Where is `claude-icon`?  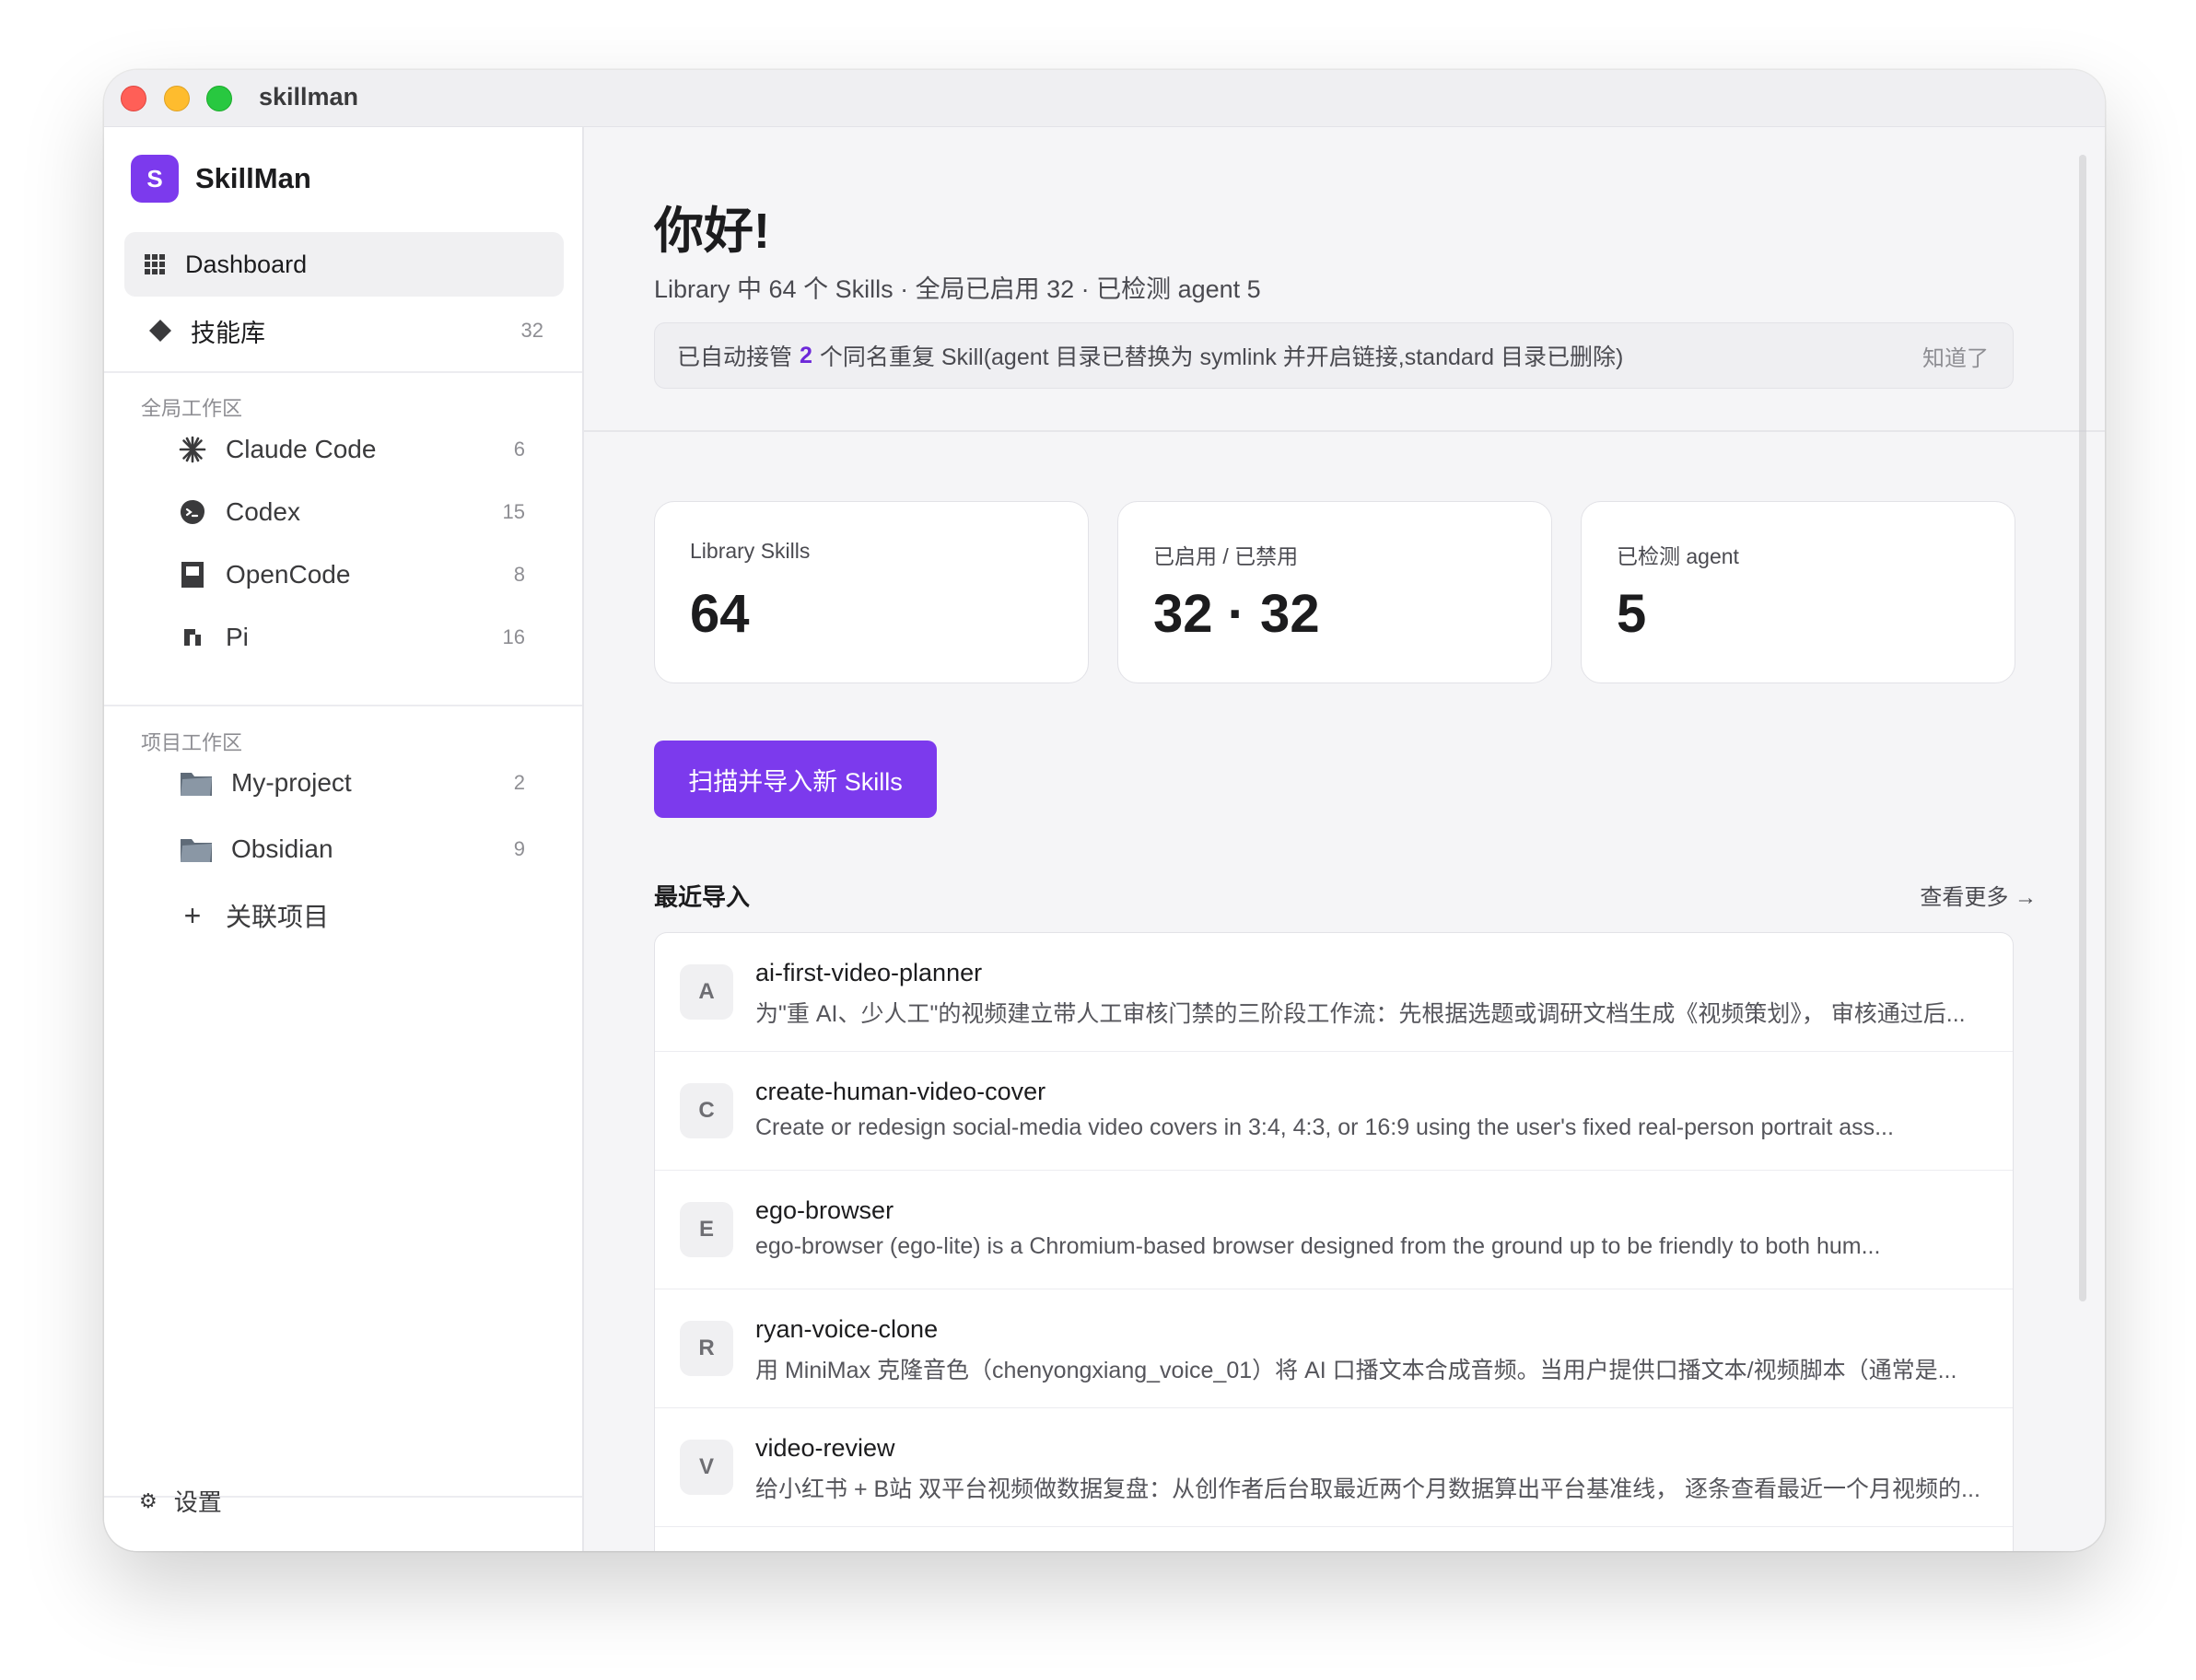 claude-icon is located at coordinates (192, 449).